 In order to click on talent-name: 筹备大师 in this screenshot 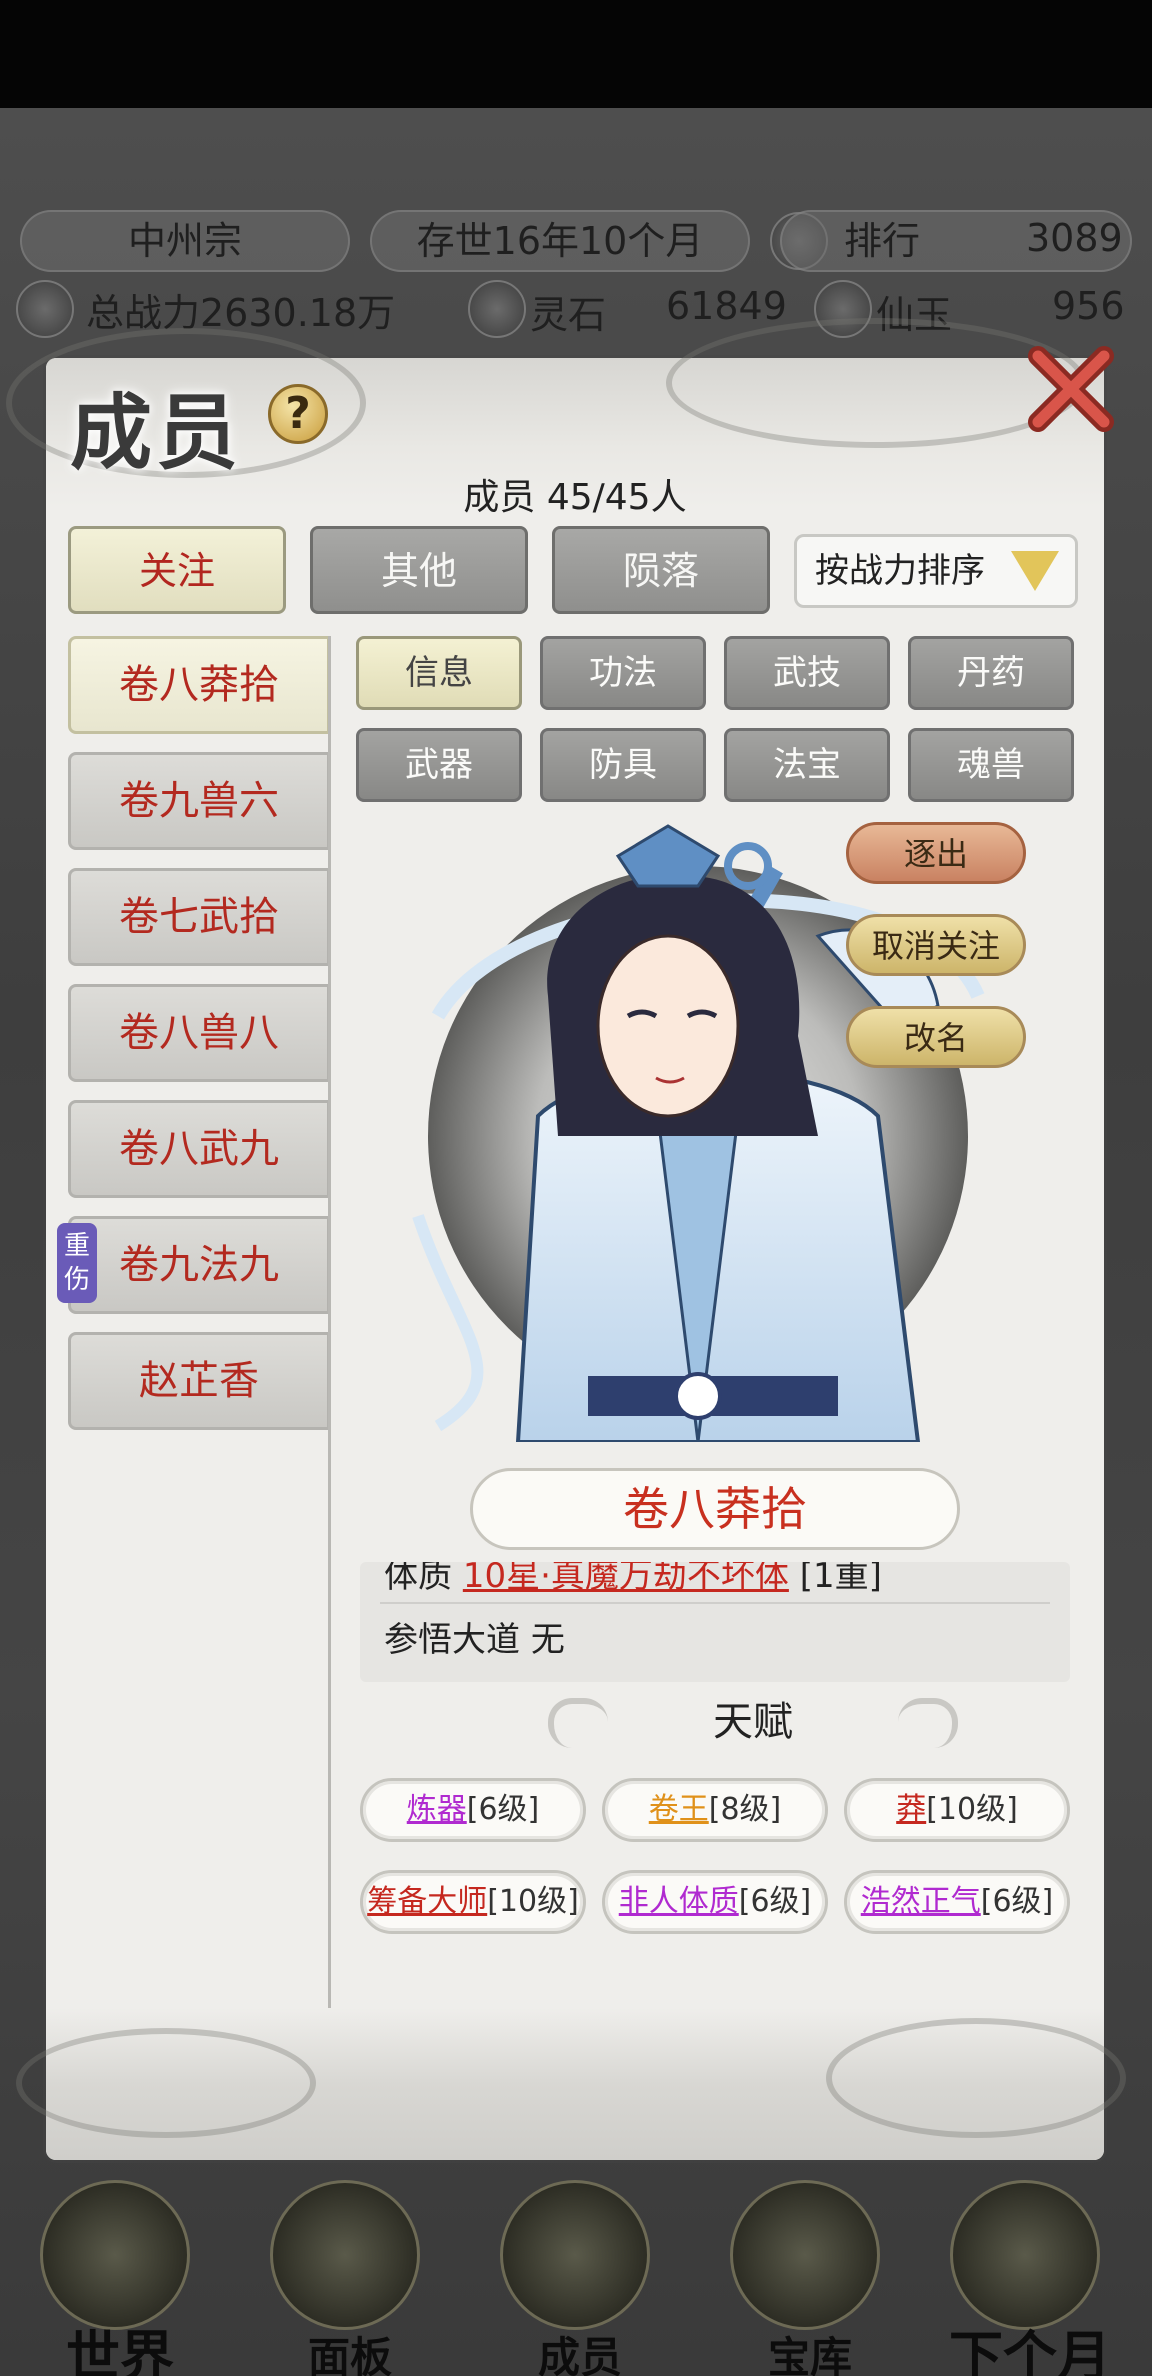, I will do `click(427, 1901)`.